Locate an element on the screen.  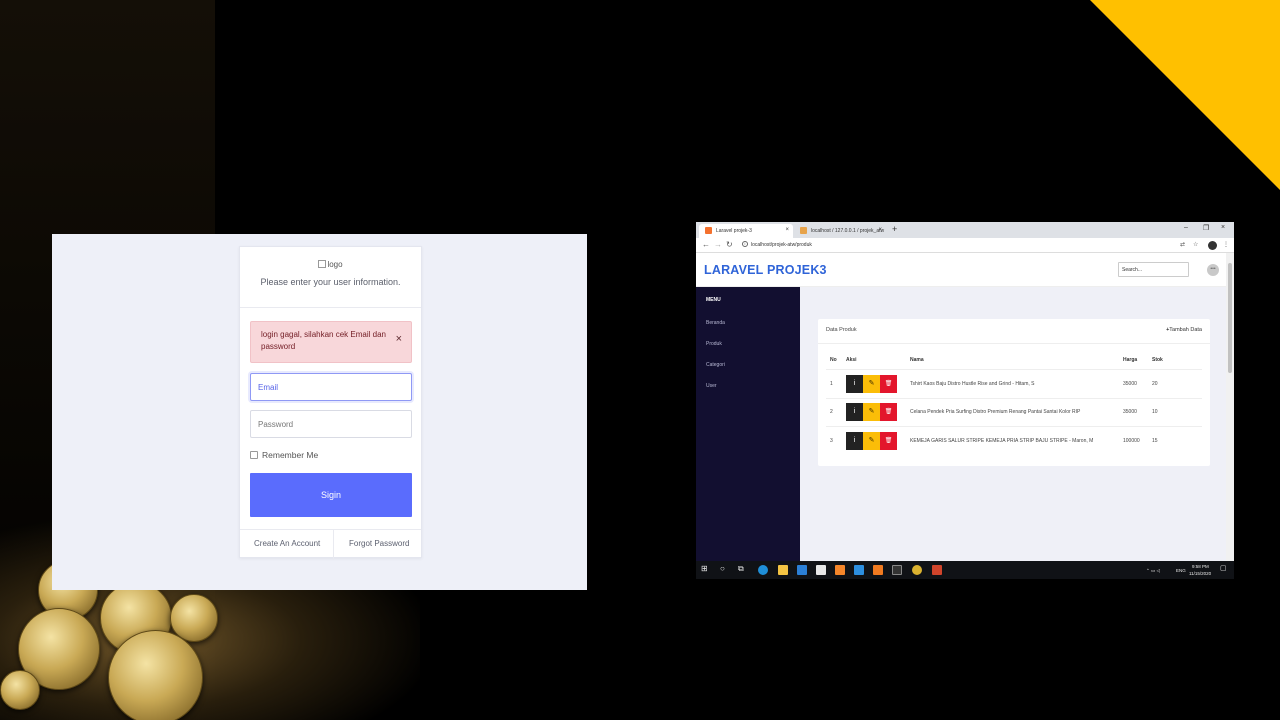
sidebar-item-beranda: Beranda is located at coordinates (715, 323).